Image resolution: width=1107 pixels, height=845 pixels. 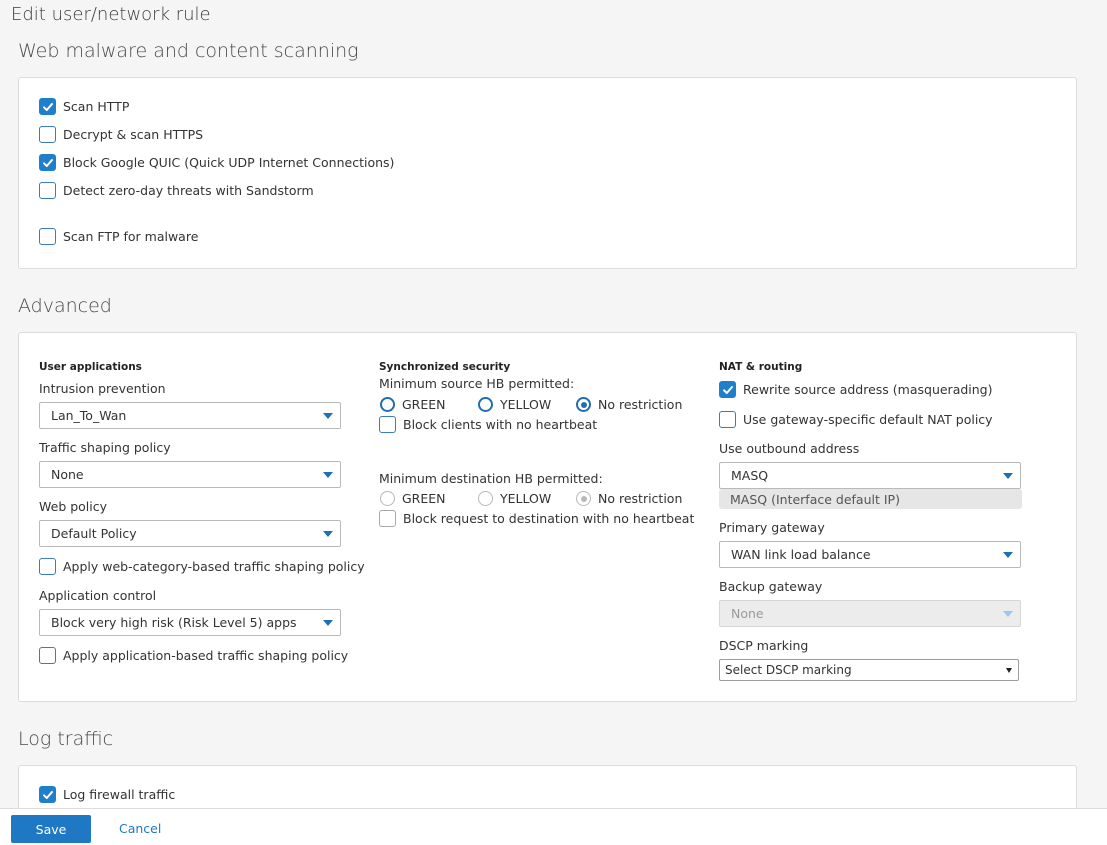 I want to click on section-title-advanced: Advanced, so click(x=65, y=306).